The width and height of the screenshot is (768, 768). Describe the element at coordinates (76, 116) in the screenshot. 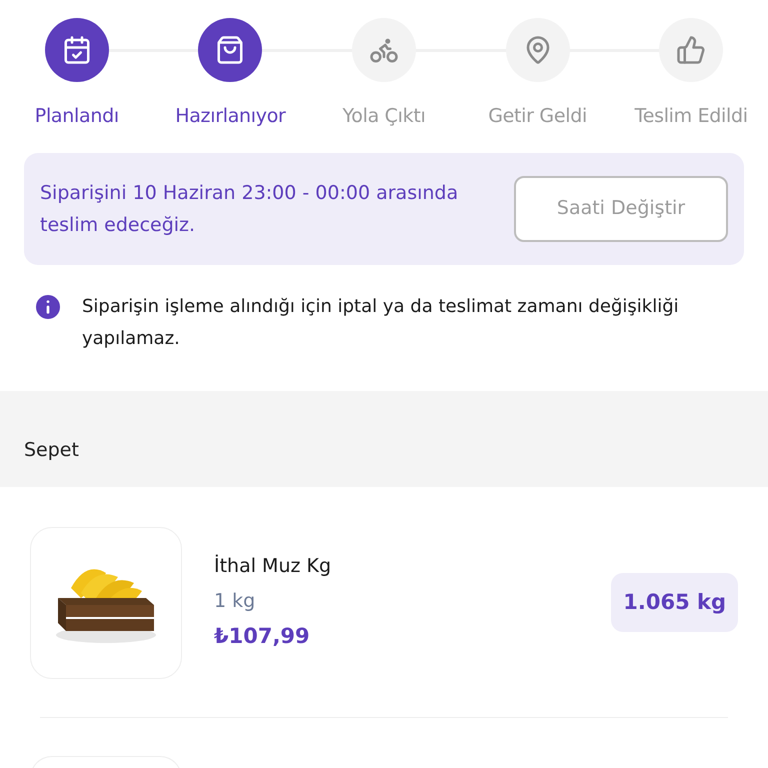

I see `step-label: Planlandı` at that location.